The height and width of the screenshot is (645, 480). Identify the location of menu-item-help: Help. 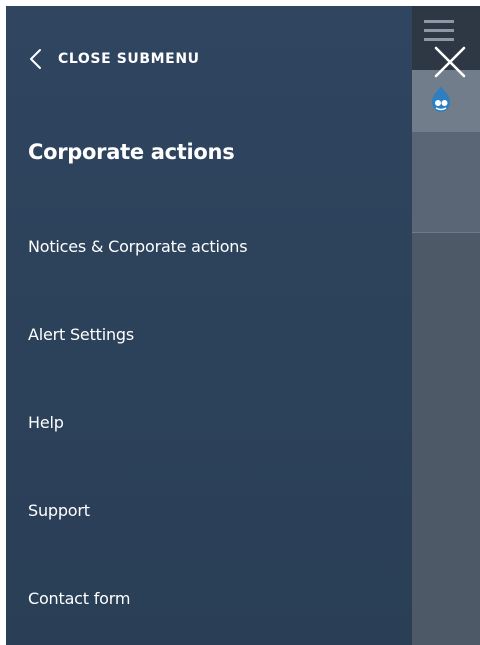
(209, 422).